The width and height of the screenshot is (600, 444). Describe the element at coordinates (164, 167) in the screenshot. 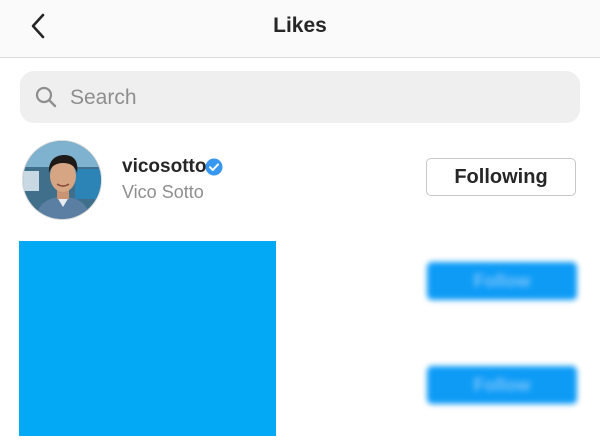

I see `username: vicosotto` at that location.